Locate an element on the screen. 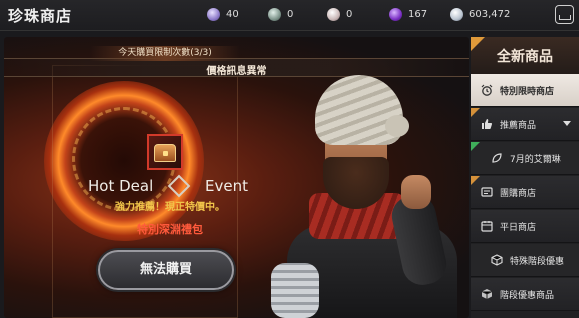 This screenshot has height=318, width=579. buy-button: 無法購買 is located at coordinates (166, 270).